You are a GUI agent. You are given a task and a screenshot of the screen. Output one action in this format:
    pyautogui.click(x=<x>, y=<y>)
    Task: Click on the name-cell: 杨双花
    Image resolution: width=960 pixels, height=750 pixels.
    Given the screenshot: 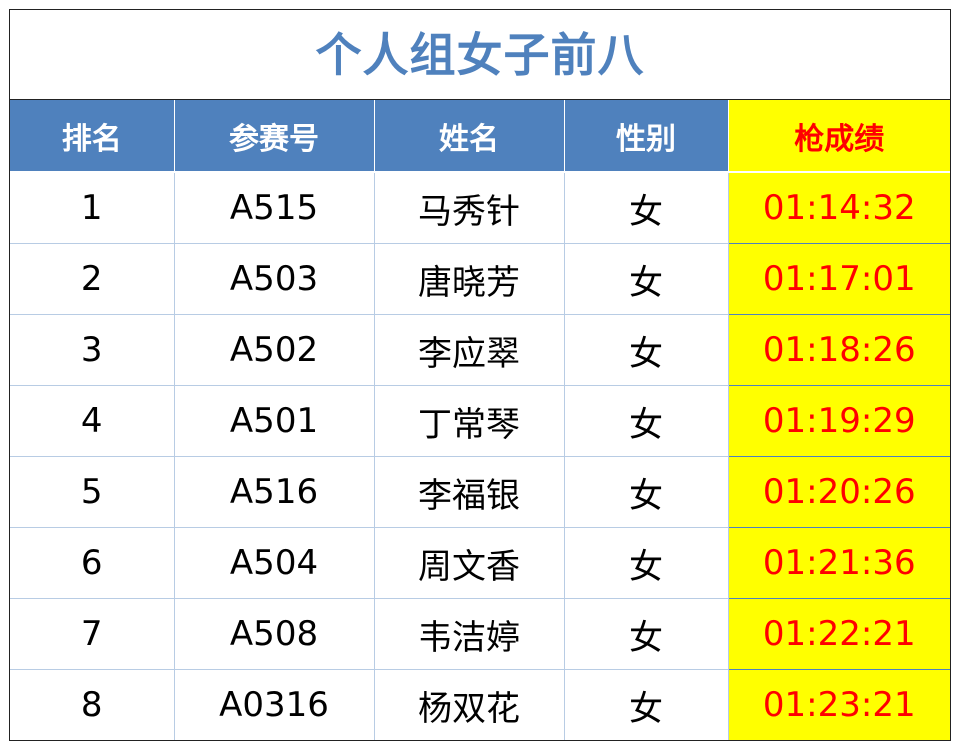 What is the action you would take?
    pyautogui.click(x=469, y=704)
    